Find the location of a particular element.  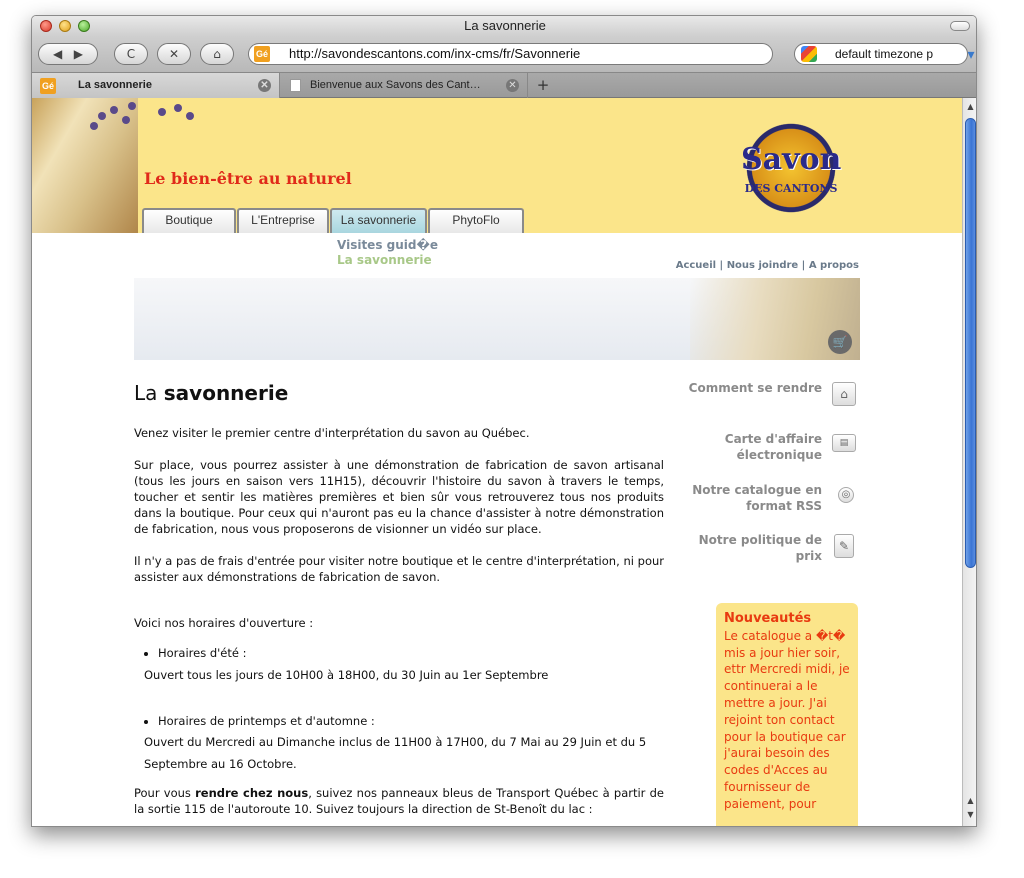

link-accueil: Accueil is located at coordinates (696, 265).